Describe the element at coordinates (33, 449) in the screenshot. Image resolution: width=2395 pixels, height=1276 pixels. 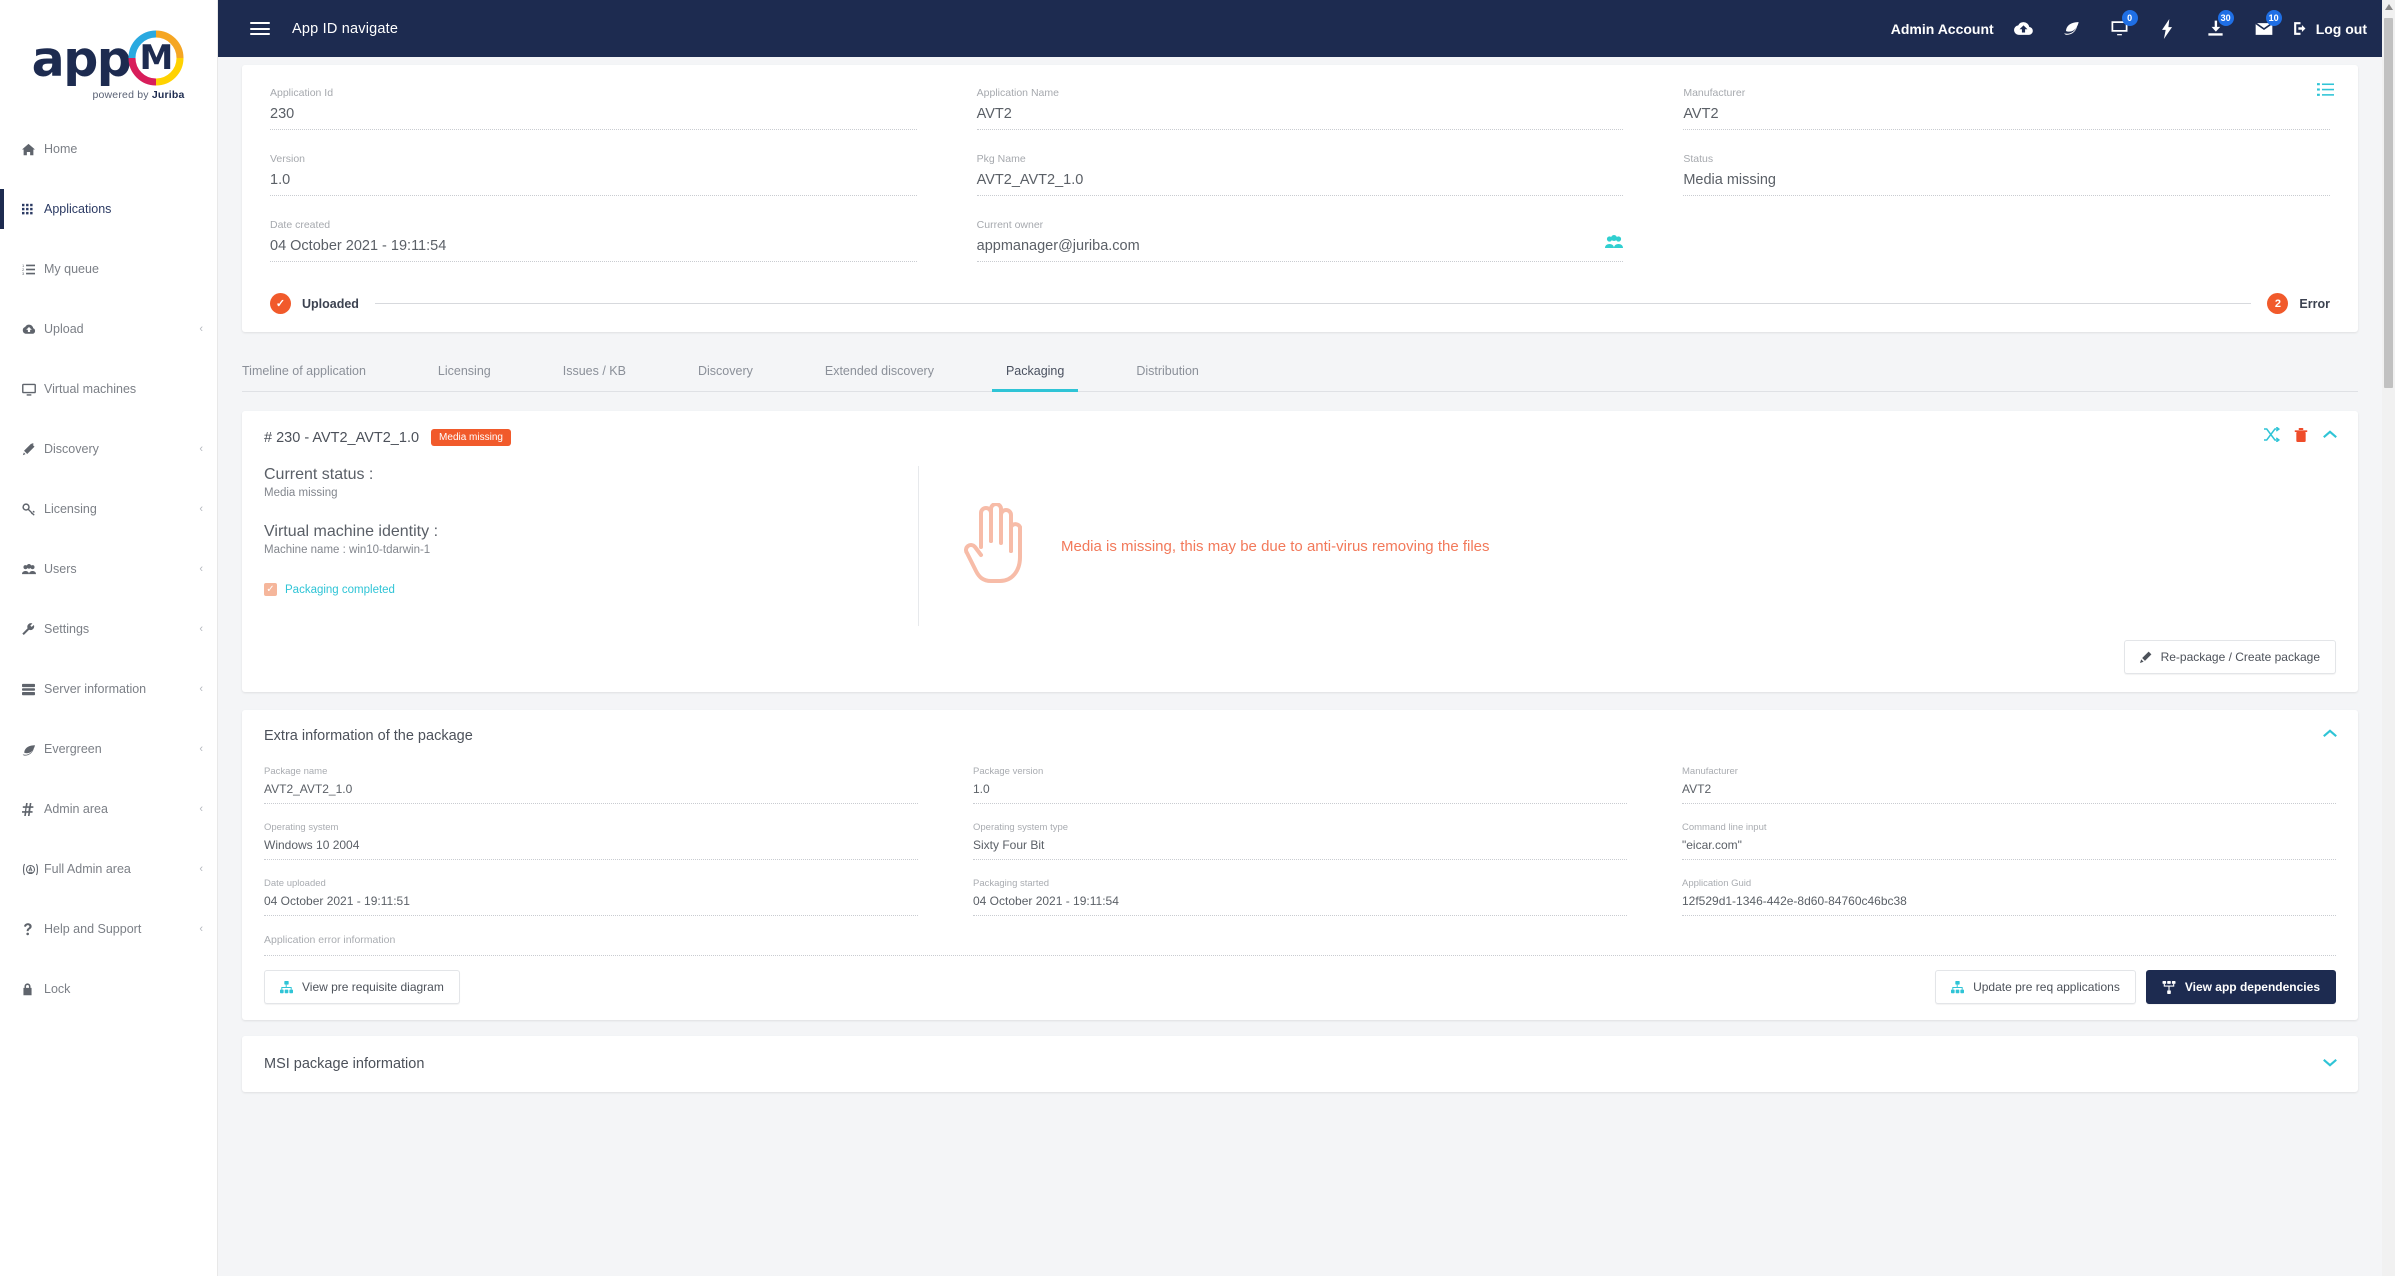
I see `magic-wand-icon` at that location.